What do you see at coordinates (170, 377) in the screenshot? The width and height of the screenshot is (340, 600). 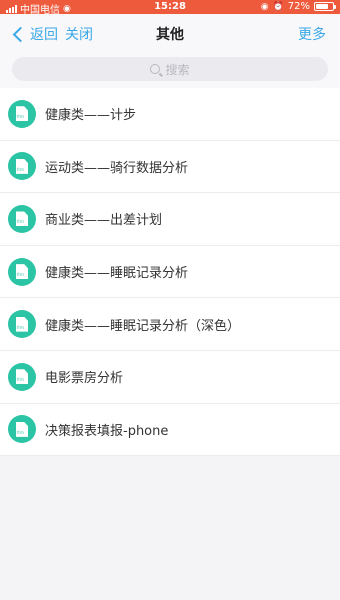 I see `list-item: frm 电影票房分析` at bounding box center [170, 377].